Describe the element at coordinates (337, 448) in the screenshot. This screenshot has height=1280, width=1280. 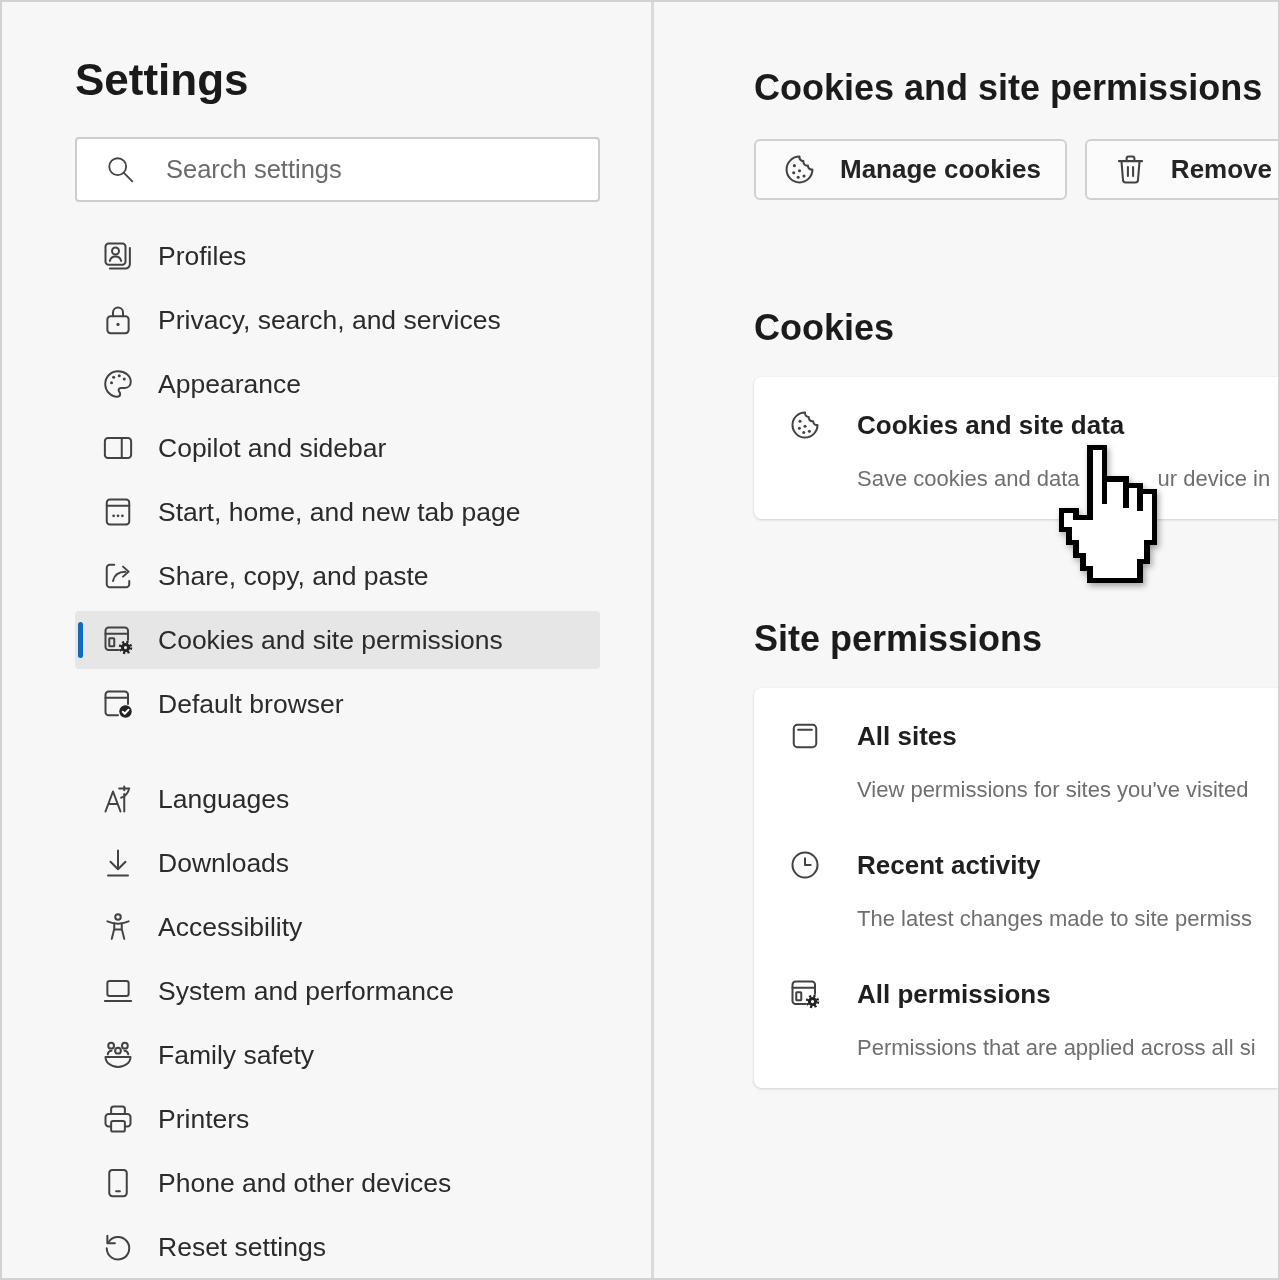
I see `sidebar-item: Copilot and sidebar` at that location.